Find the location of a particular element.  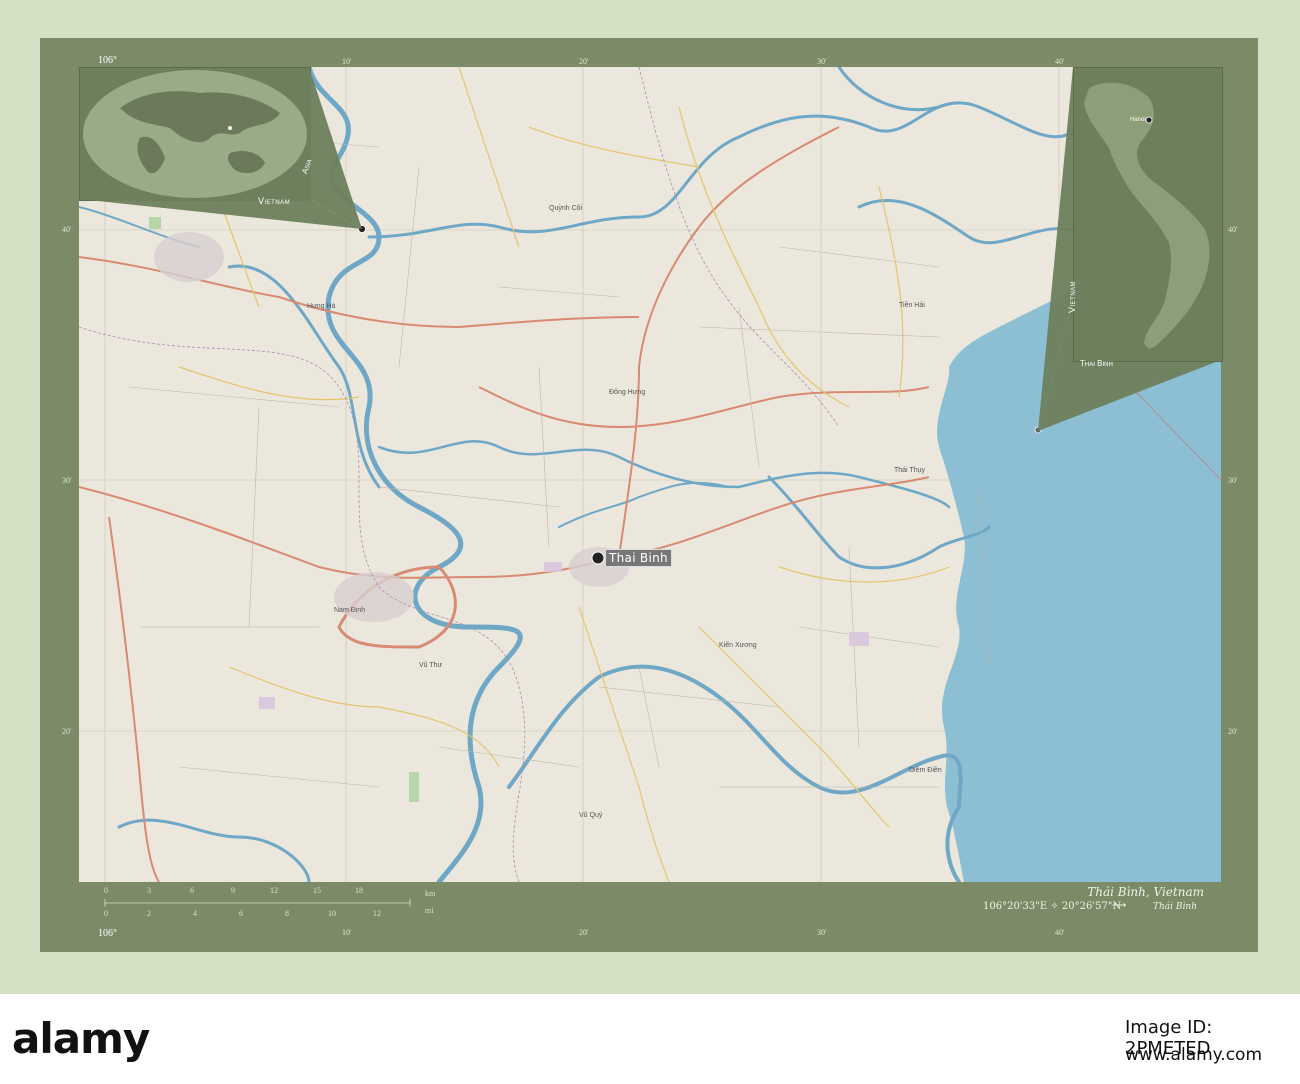

alamy-logo: alamy is located at coordinates (81, 1038).